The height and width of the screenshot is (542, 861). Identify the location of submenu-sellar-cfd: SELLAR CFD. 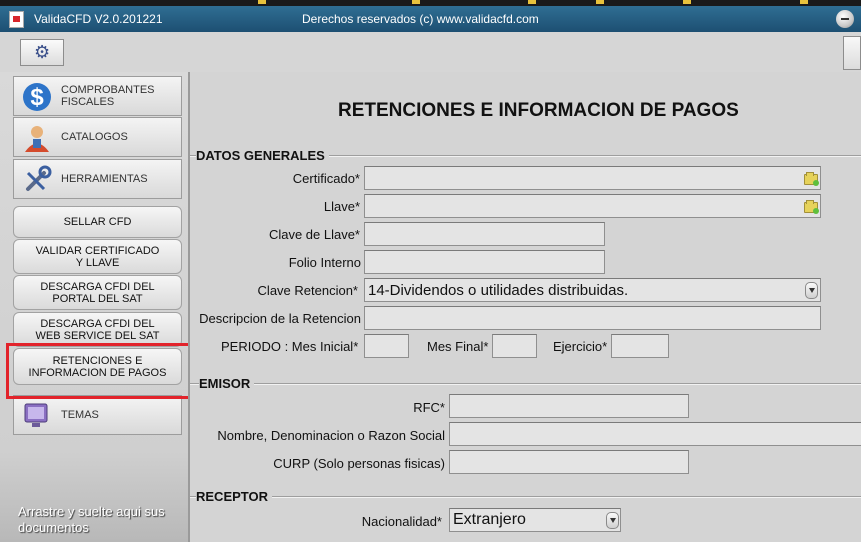
(97, 222).